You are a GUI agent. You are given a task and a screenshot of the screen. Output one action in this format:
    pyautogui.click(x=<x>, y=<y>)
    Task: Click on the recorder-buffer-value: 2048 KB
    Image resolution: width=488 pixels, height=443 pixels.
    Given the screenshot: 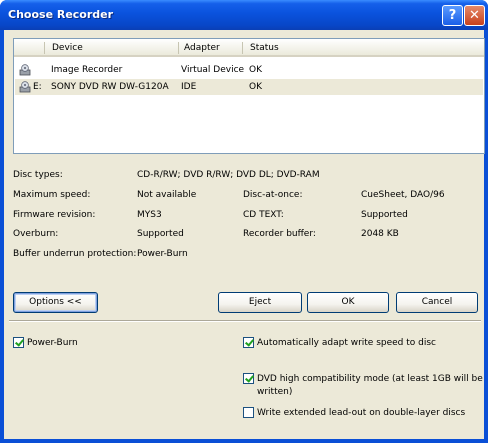 What is the action you would take?
    pyautogui.click(x=380, y=234)
    